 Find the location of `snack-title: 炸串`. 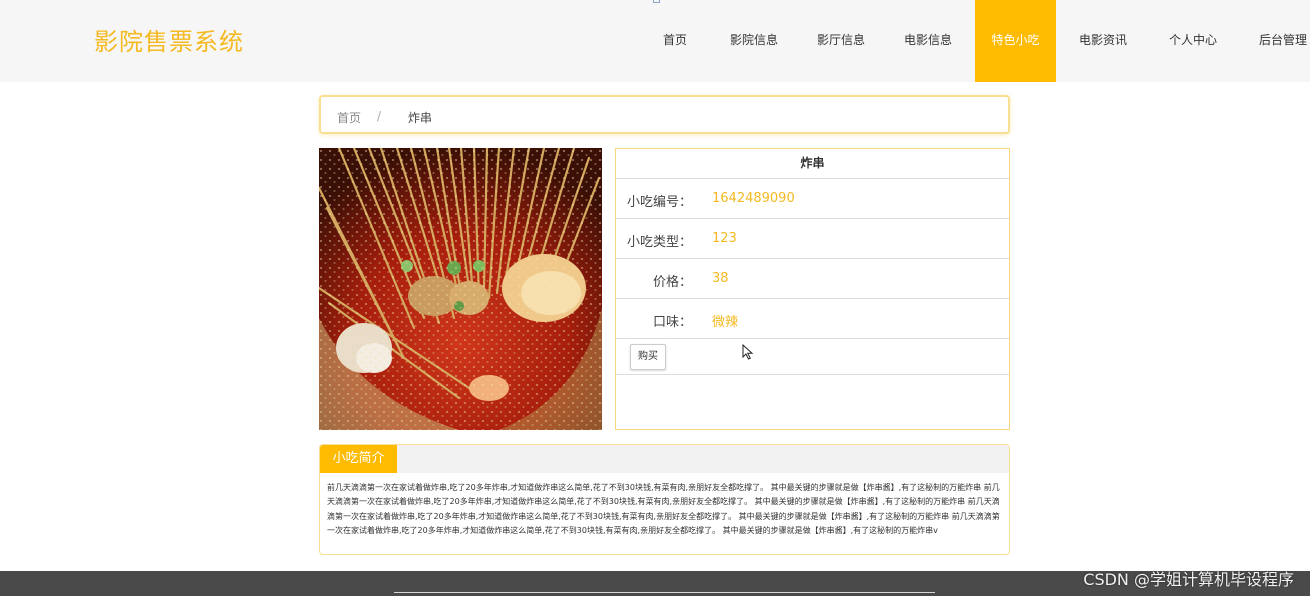

snack-title: 炸串 is located at coordinates (812, 164).